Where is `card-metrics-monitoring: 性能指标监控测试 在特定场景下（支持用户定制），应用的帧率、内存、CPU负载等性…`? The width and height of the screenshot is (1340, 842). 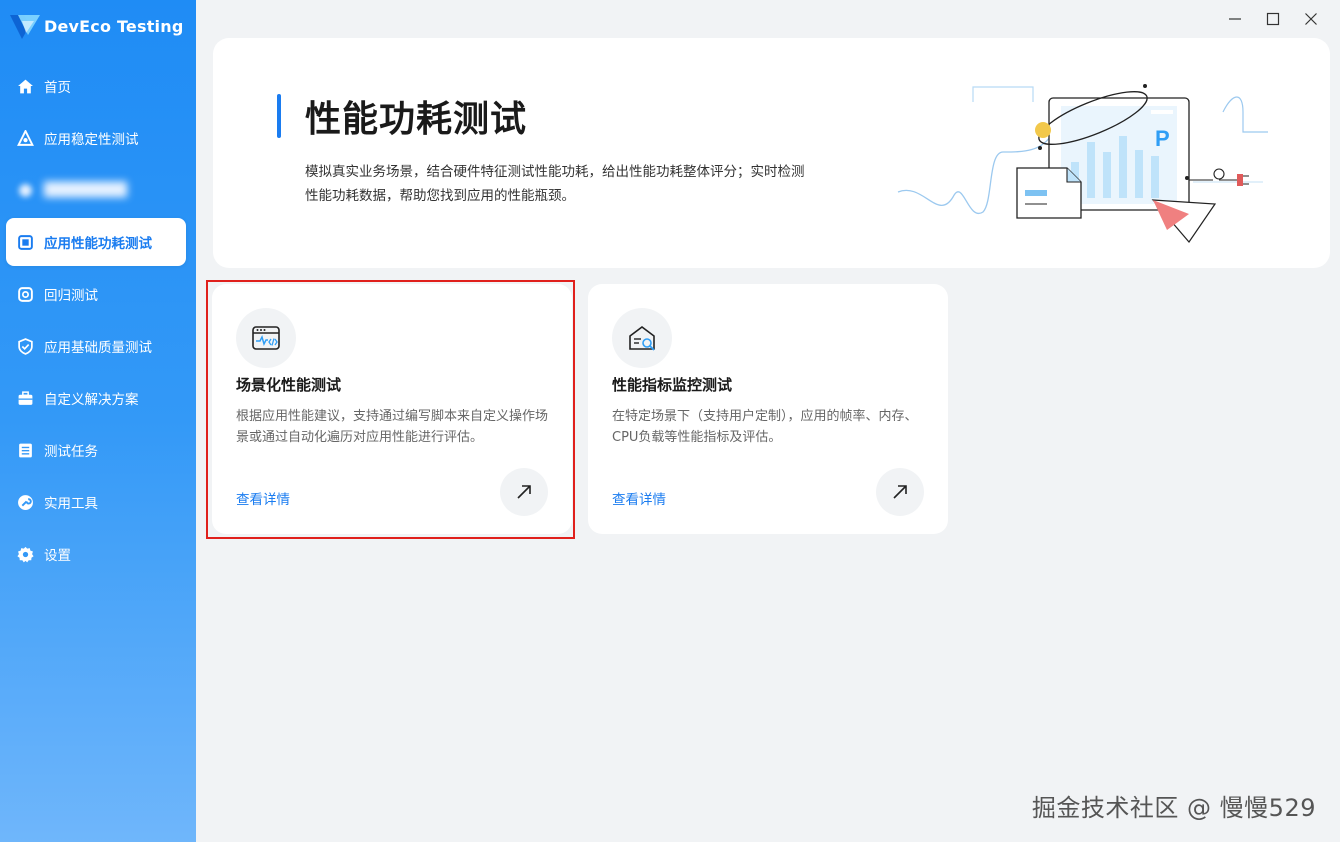
card-metrics-monitoring: 性能指标监控测试 在特定场景下（支持用户定制），应用的帧率、内存、CPU负载等性… is located at coordinates (768, 409).